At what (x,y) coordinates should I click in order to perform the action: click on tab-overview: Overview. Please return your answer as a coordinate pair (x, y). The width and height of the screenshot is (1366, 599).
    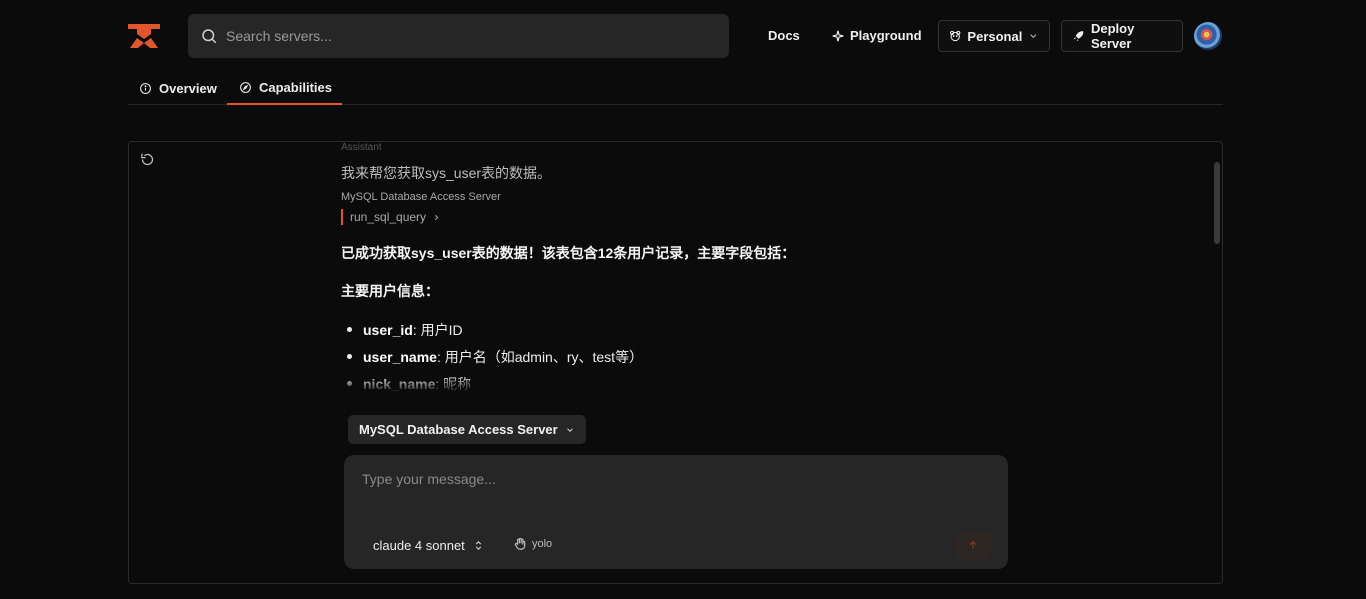
    Looking at the image, I should click on (184, 88).